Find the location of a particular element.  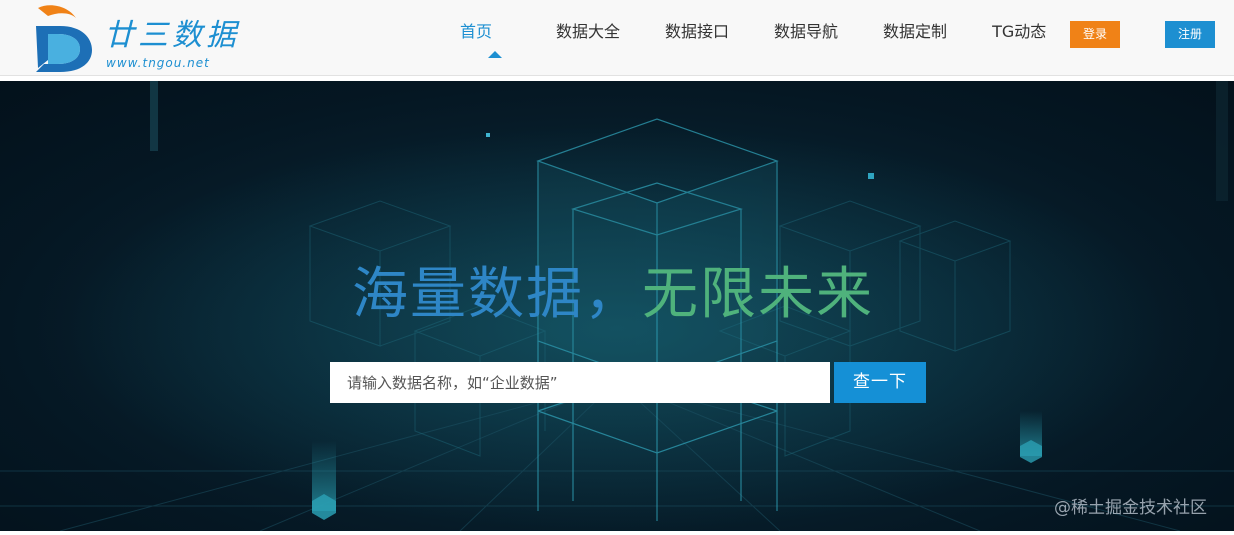

nav-item-data-navigation: 数据导航 is located at coordinates (806, 38).